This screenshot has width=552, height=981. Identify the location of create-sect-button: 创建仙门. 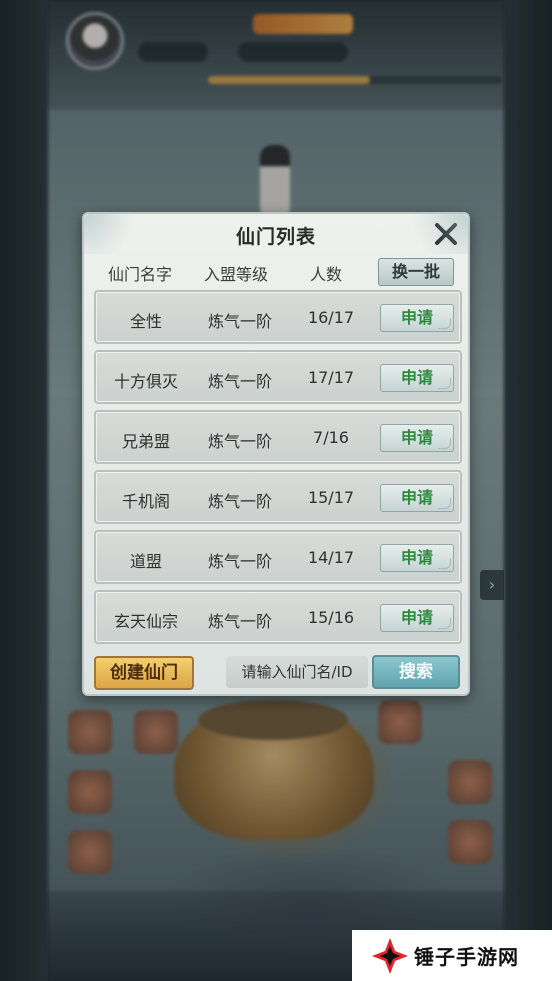
(144, 673).